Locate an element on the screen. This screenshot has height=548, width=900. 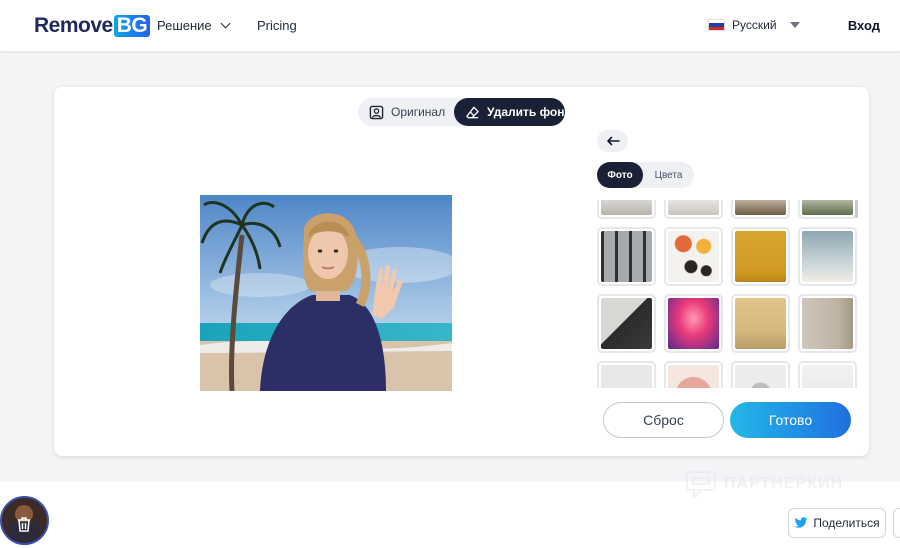
thumbnail-yellow-room-chair is located at coordinates (760, 323).